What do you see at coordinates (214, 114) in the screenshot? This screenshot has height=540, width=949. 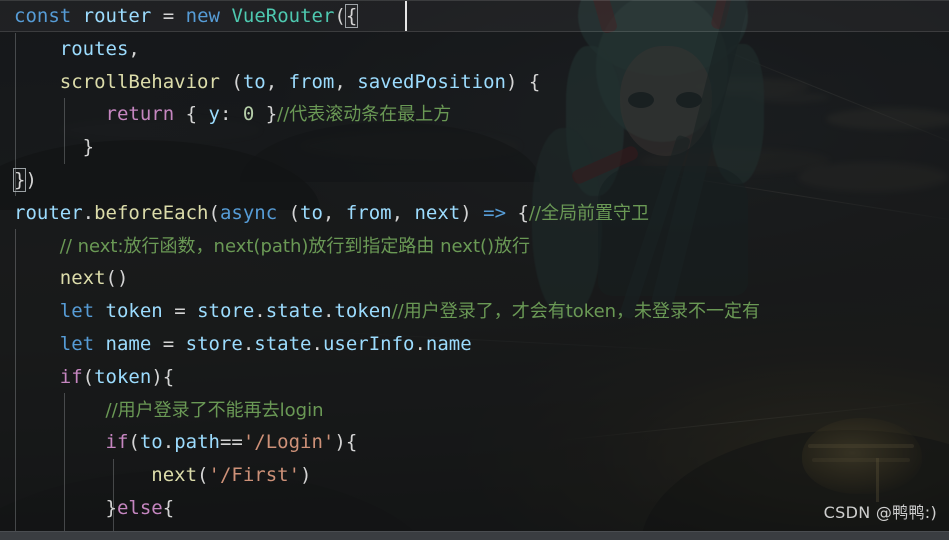 I see `code-token: y` at bounding box center [214, 114].